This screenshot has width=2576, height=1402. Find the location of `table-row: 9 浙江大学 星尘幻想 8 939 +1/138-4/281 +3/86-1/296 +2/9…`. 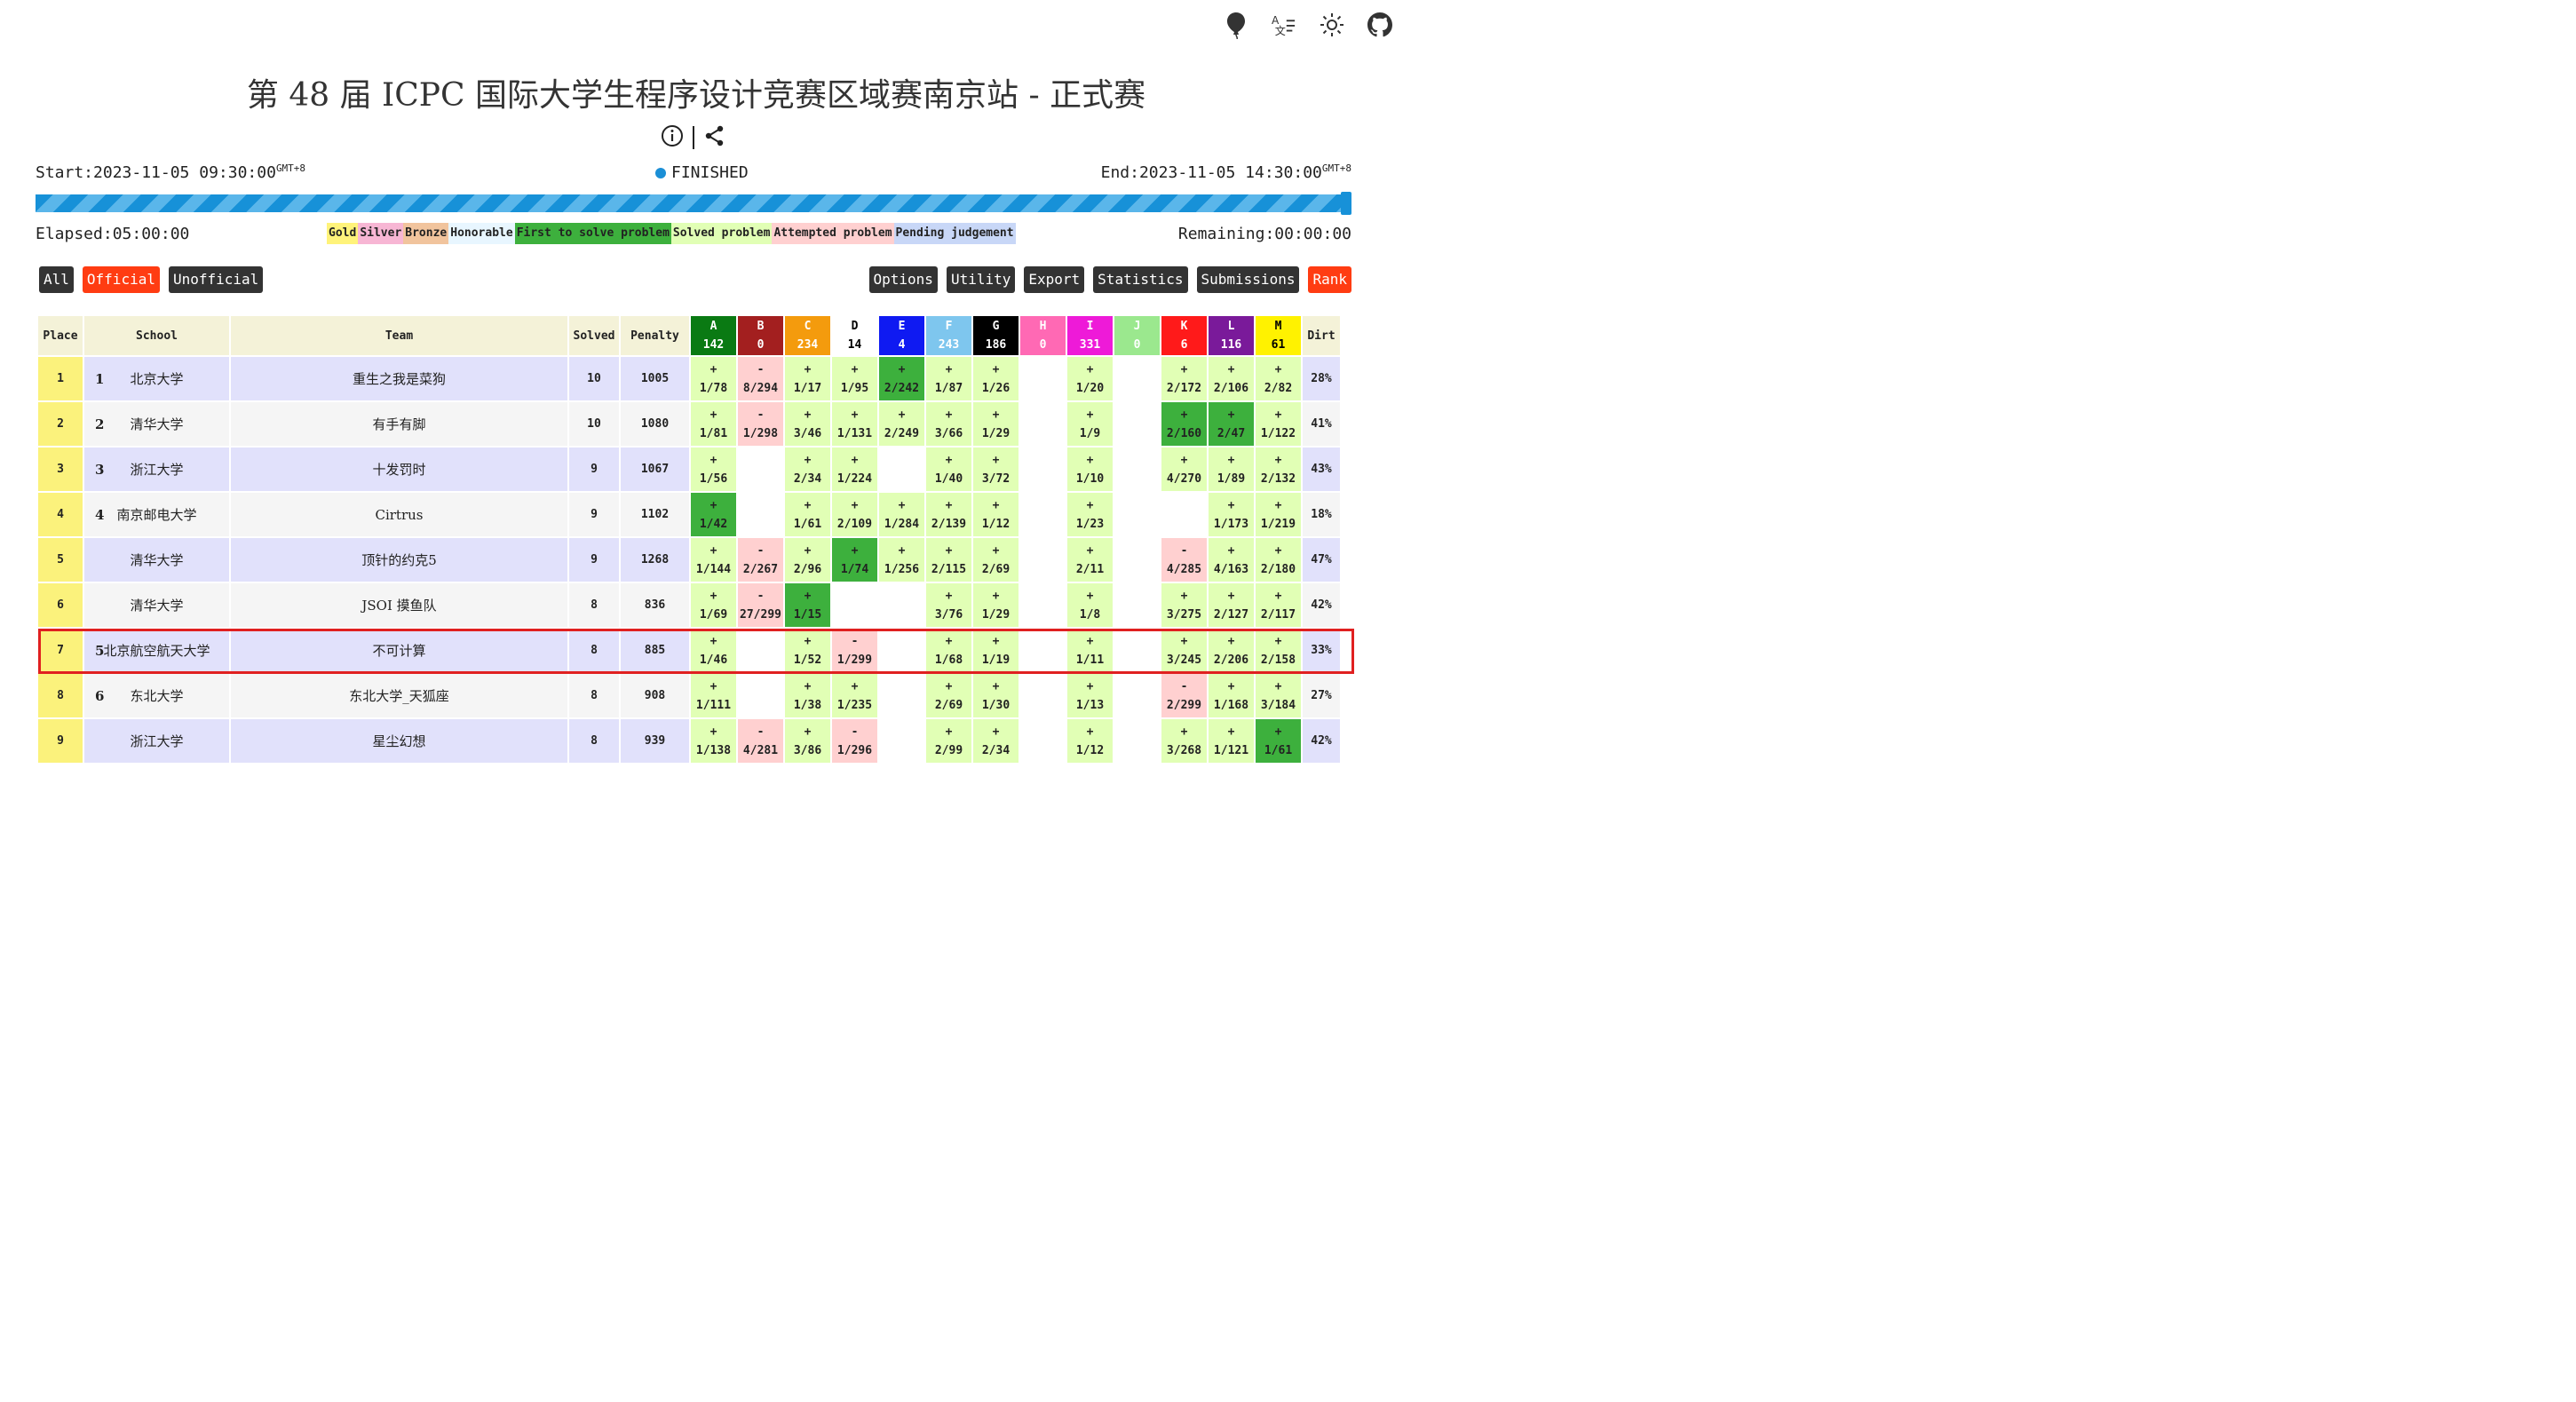

table-row: 9 浙江大学 星尘幻想 8 939 +1/138-4/281 +3/86-1/296 +2/9… is located at coordinates (689, 741).